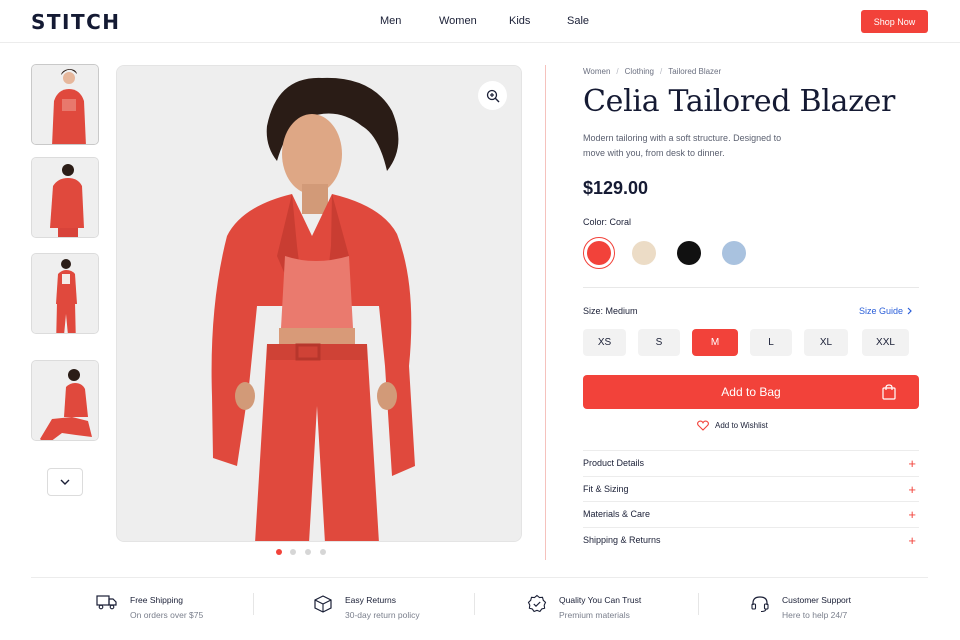 The height and width of the screenshot is (640, 960). Describe the element at coordinates (614, 463) in the screenshot. I see `accordion-label: Product Details` at that location.